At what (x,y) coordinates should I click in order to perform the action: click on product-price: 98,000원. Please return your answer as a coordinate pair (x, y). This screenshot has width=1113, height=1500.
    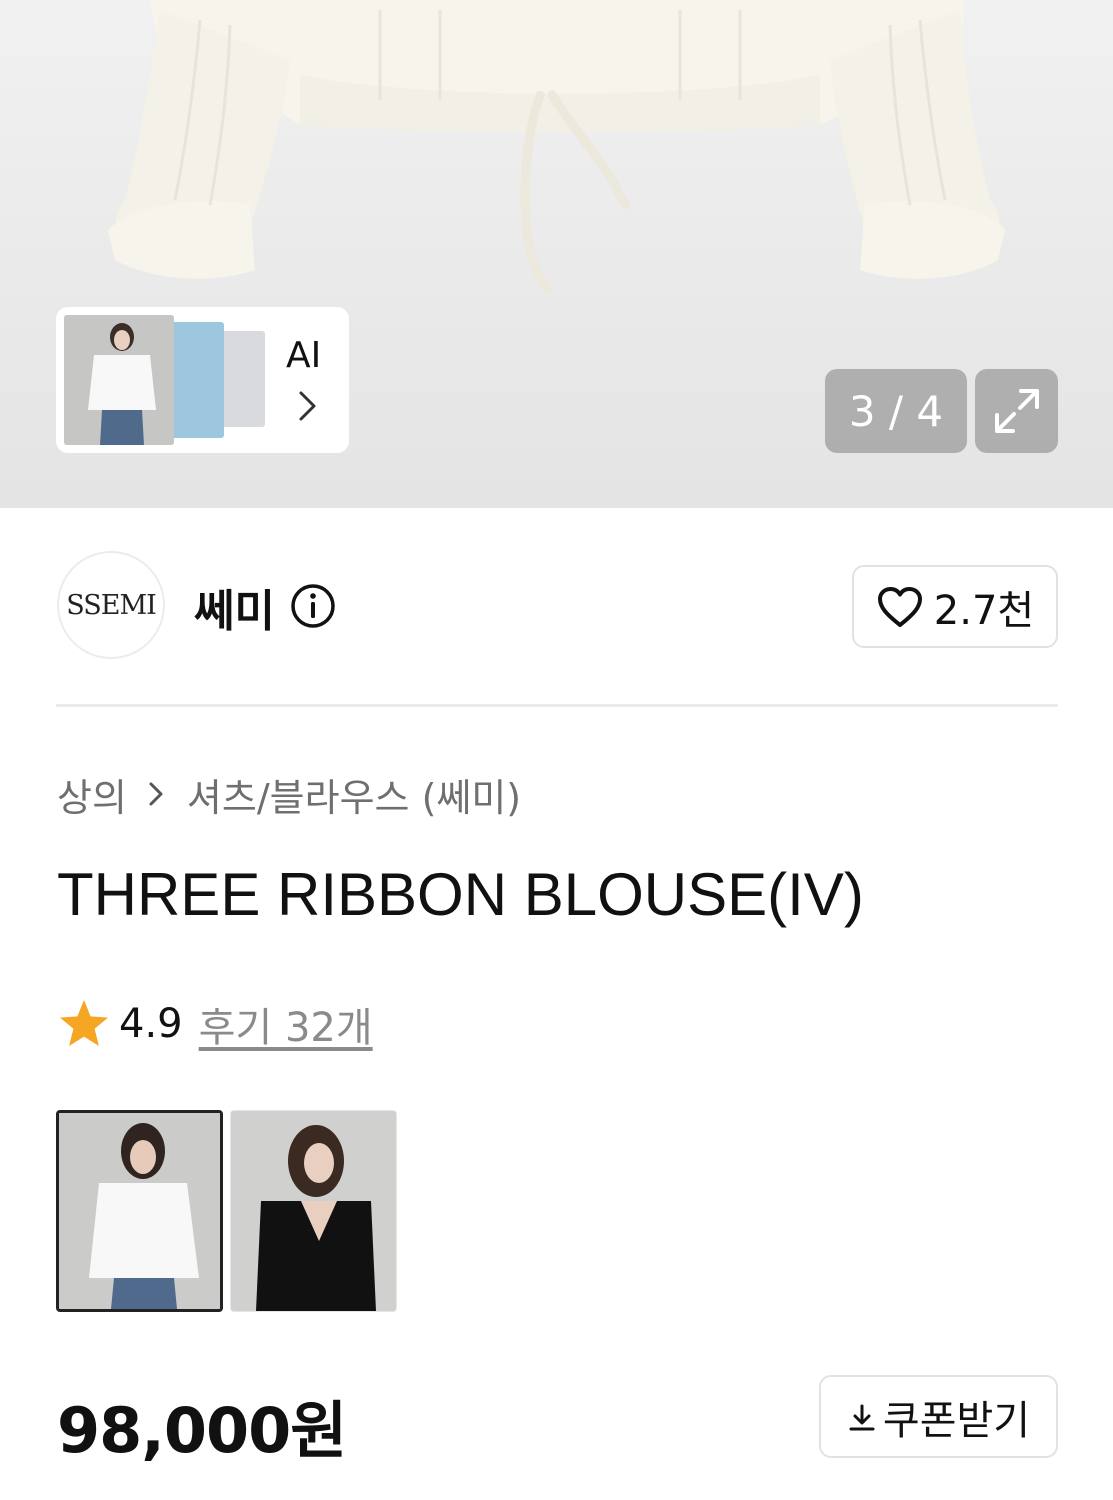
    Looking at the image, I should click on (202, 1430).